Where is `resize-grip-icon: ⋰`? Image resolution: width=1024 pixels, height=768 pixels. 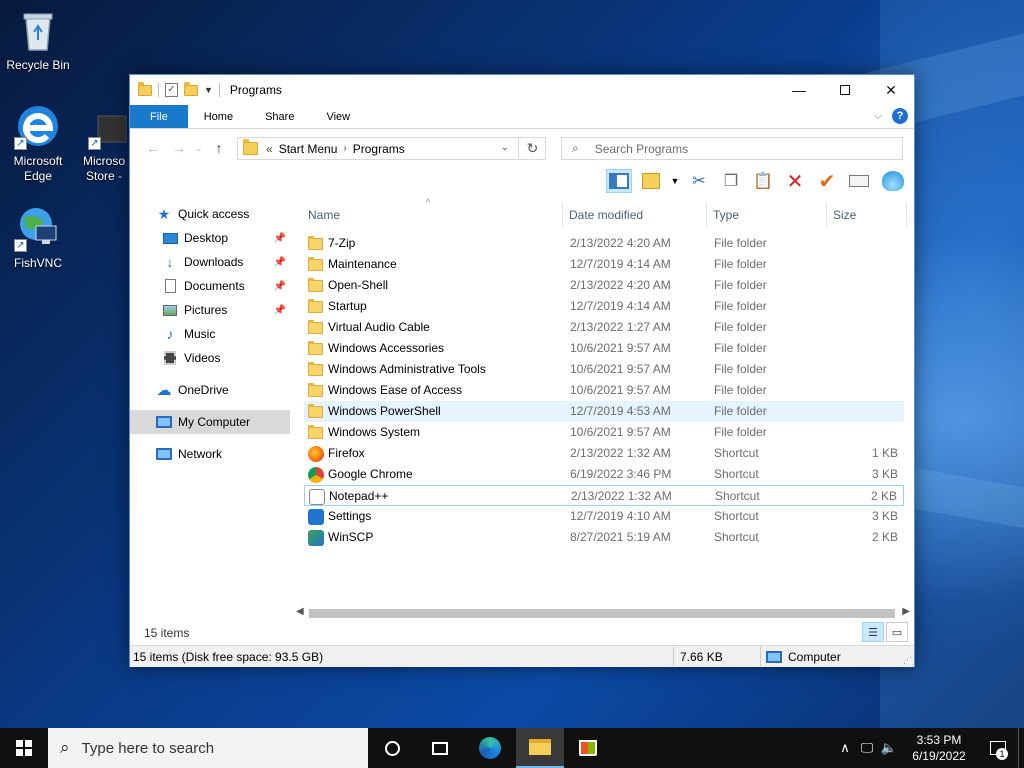
resize-grip-icon: ⋰ is located at coordinates (907, 660).